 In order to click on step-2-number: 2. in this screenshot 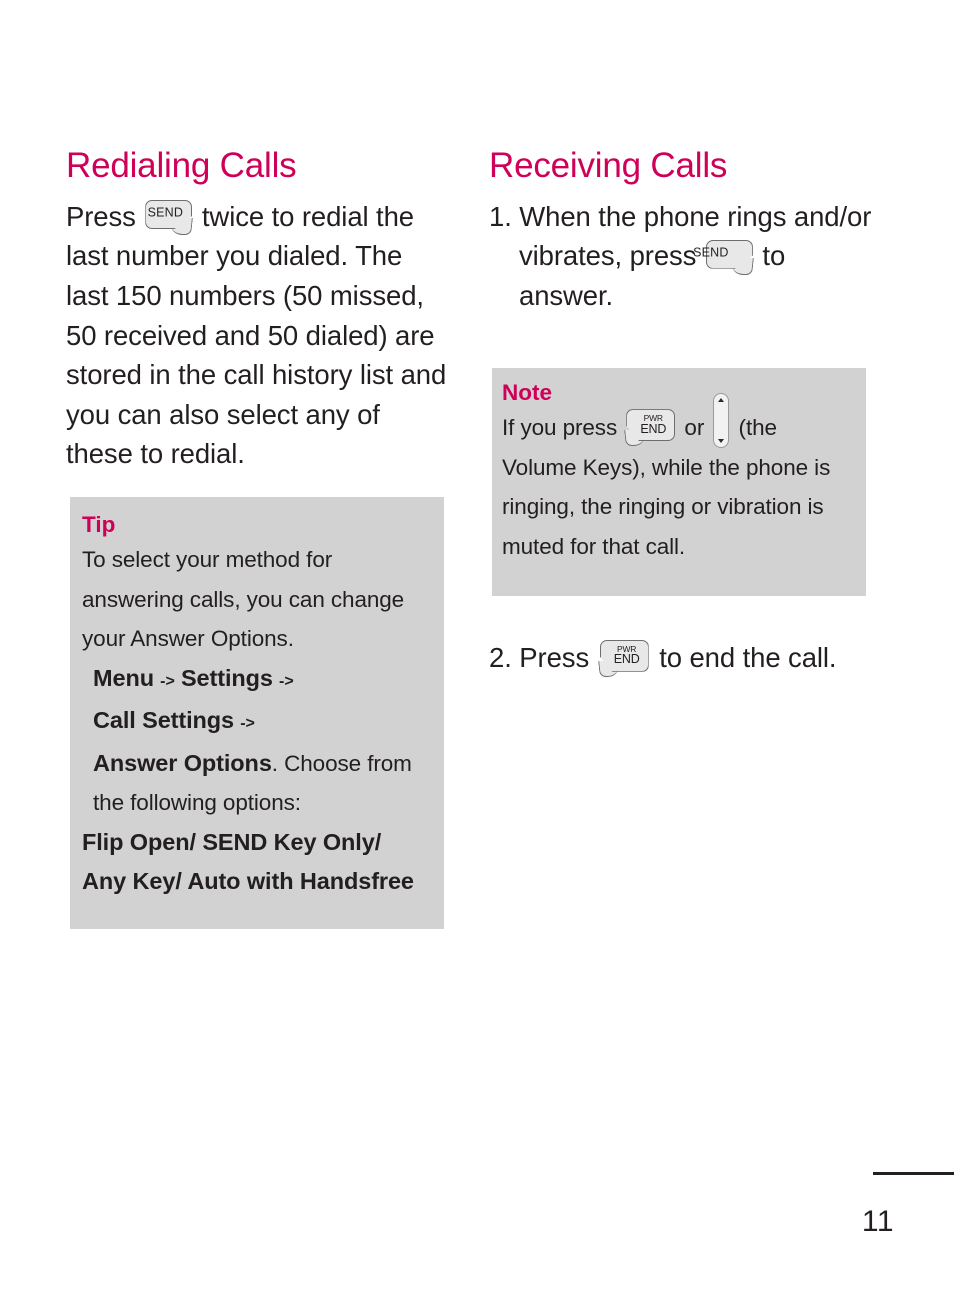, I will do `click(500, 657)`.